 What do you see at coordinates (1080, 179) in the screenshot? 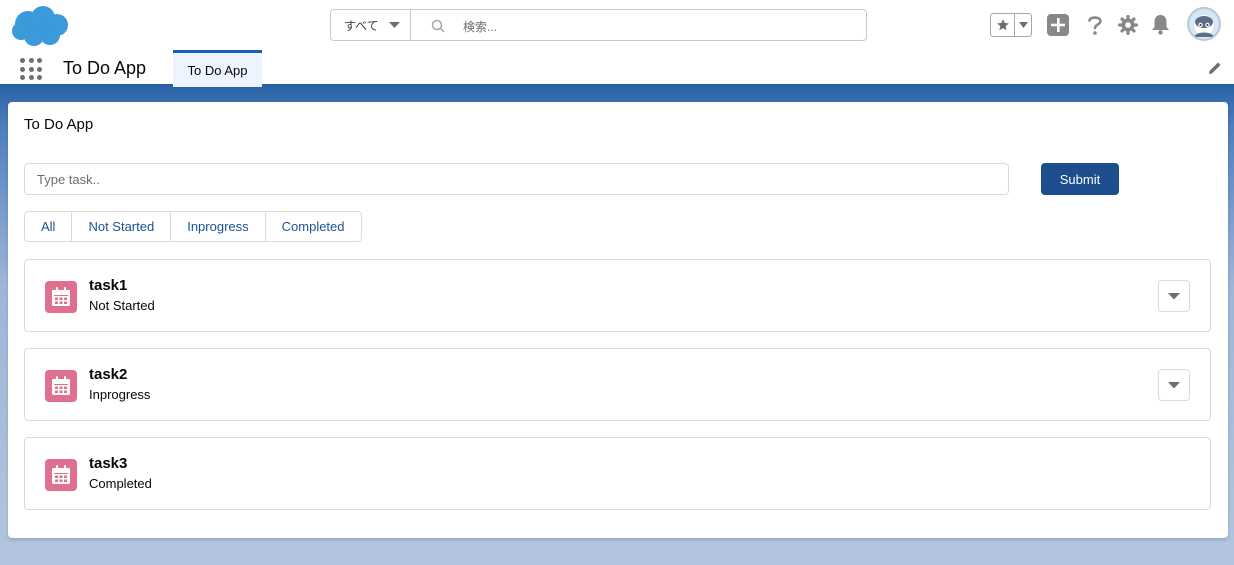
I see `submit-button: Submit` at bounding box center [1080, 179].